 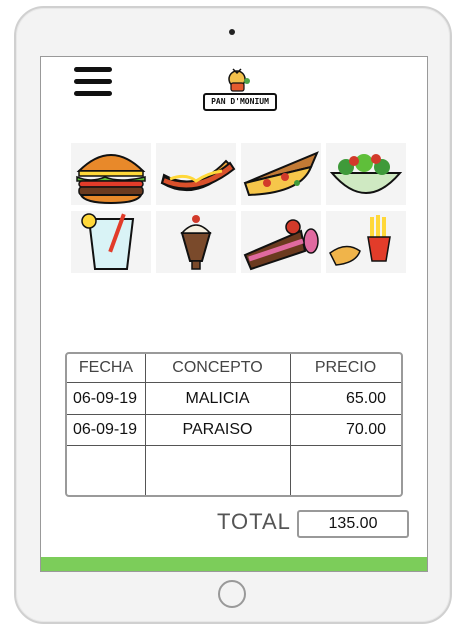 I want to click on row-2-date: 06-09-19, so click(x=105, y=429).